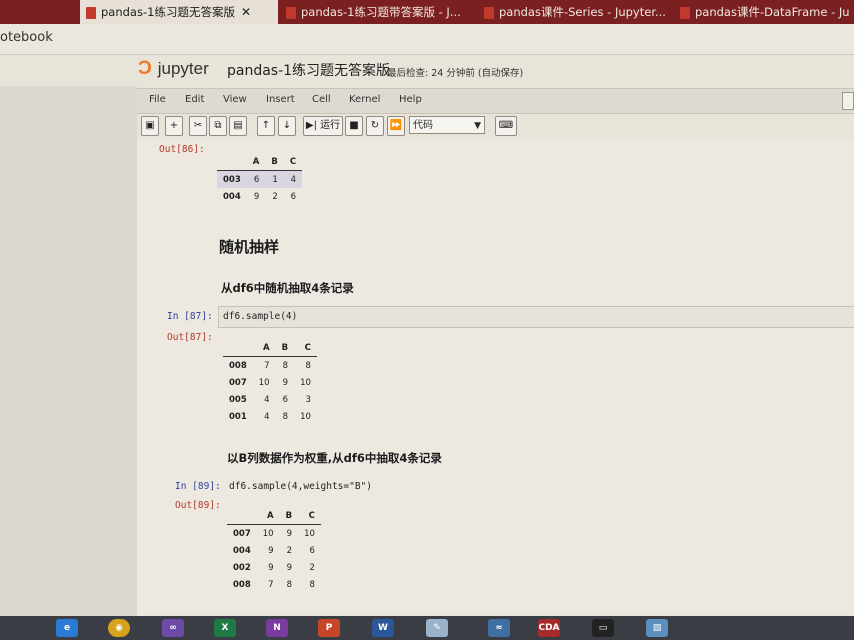 This screenshot has width=854, height=640. Describe the element at coordinates (280, 99) in the screenshot. I see `menu-insert: Insert` at that location.